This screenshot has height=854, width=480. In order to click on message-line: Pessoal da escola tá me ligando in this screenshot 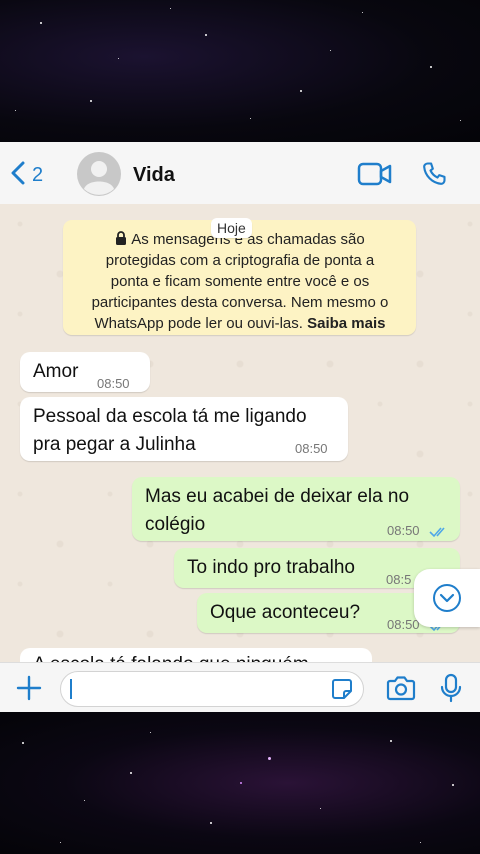, I will do `click(170, 416)`.